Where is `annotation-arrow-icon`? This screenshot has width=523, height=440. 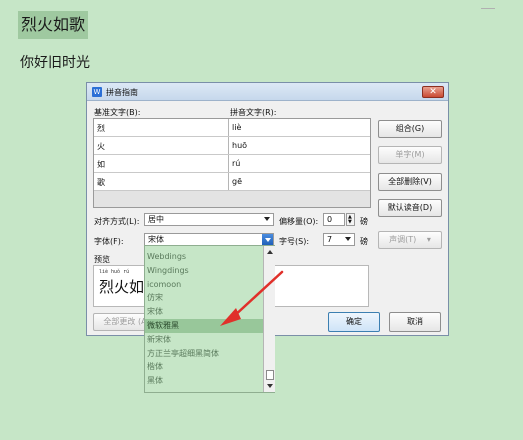 annotation-arrow-icon is located at coordinates (252, 298).